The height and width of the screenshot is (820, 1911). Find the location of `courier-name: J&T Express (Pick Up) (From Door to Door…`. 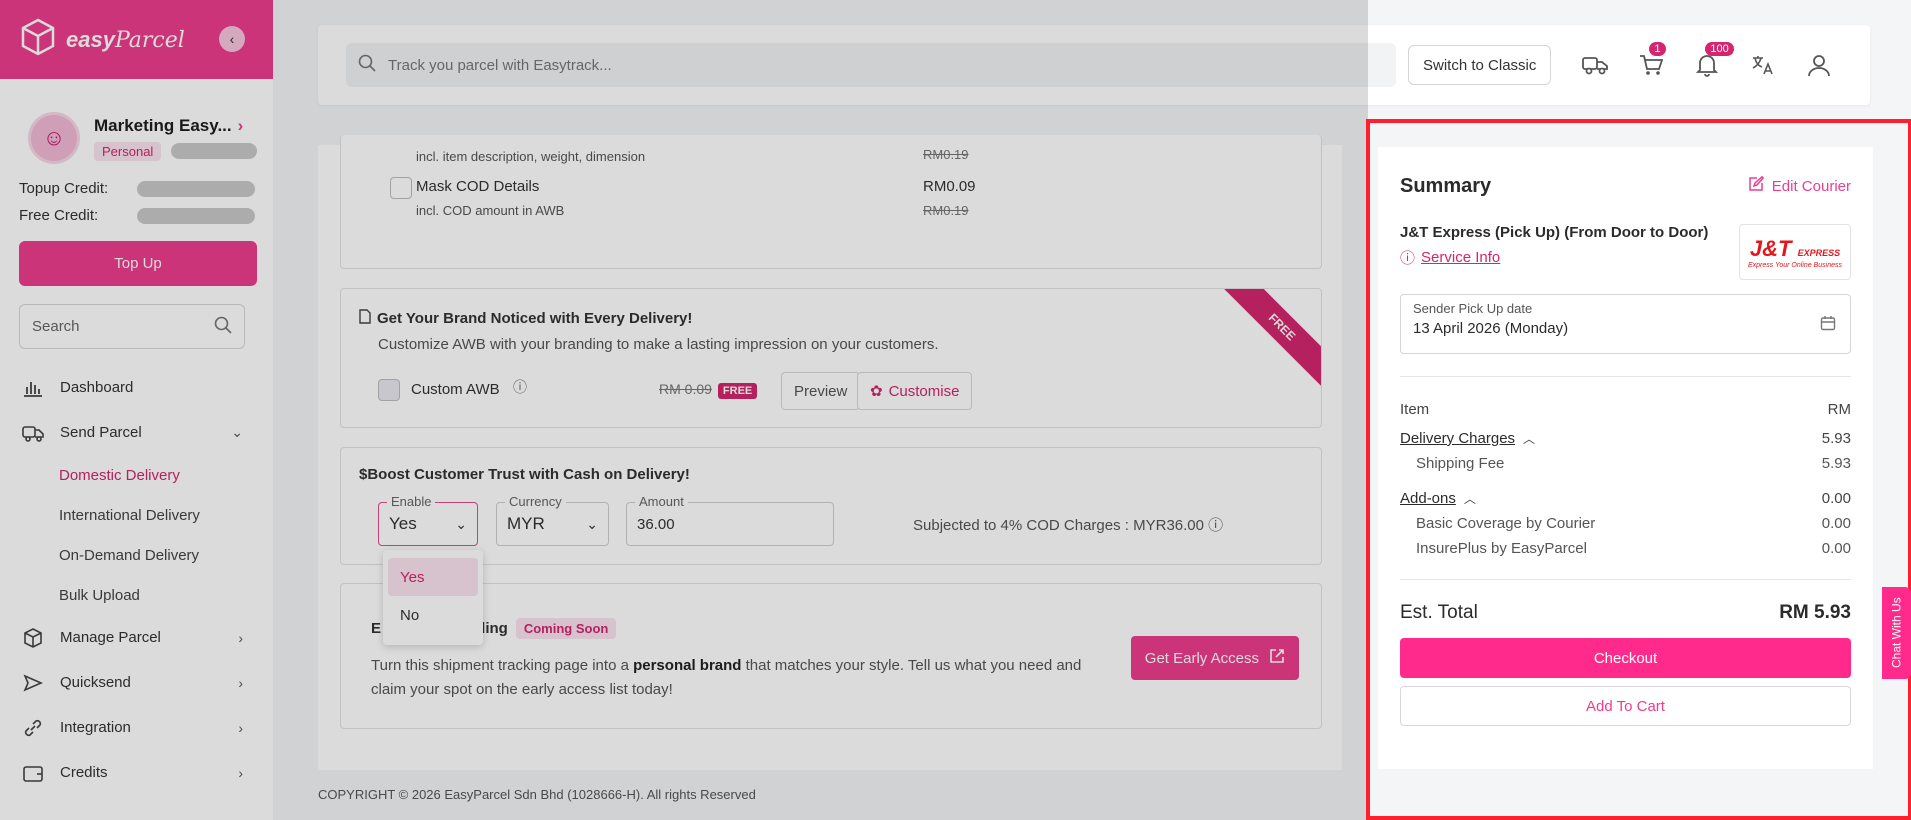

courier-name: J&T Express (Pick Up) (From Door to Door… is located at coordinates (1554, 232).